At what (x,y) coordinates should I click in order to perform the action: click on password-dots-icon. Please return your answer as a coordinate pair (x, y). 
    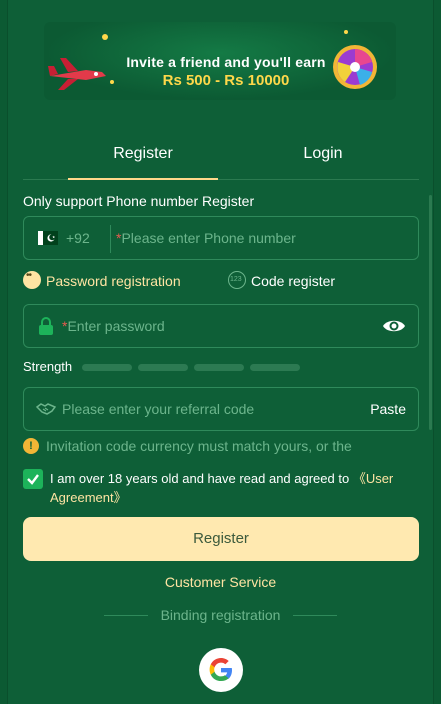
    Looking at the image, I should click on (32, 279).